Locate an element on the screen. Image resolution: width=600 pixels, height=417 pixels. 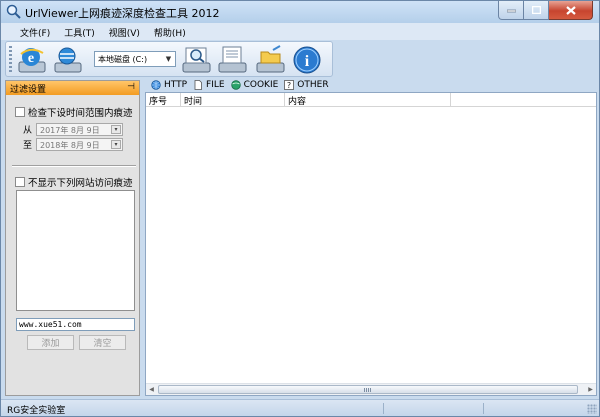
excluded-sites-list is located at coordinates (75, 250).